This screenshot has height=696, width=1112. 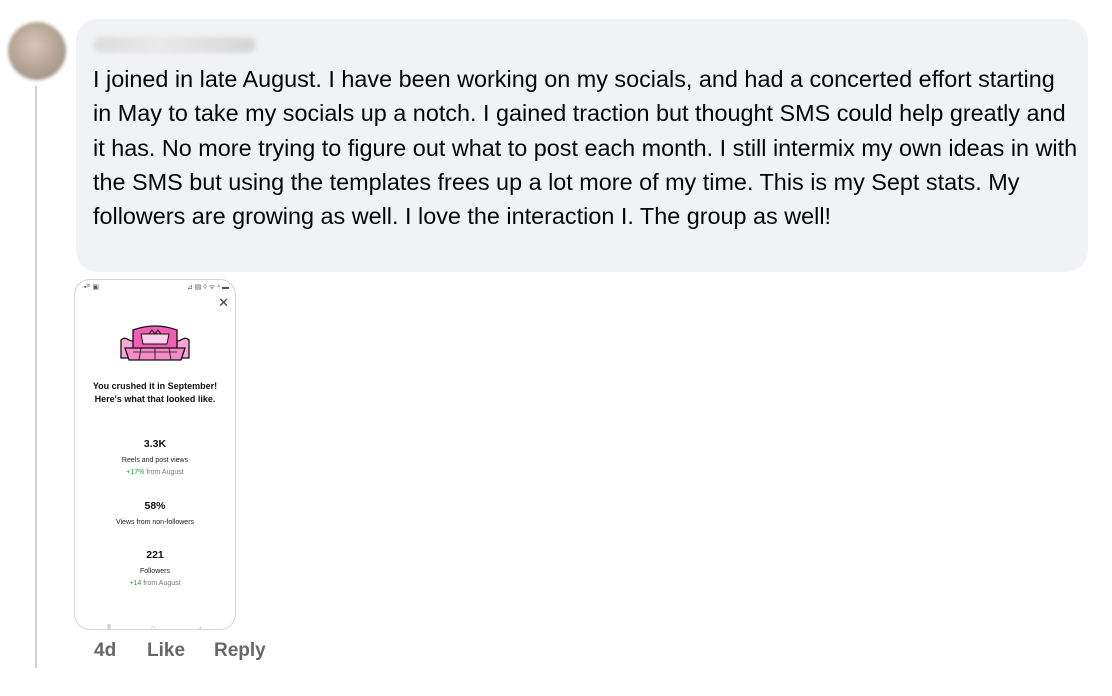 I want to click on stat-views-value: 3.3K, so click(x=155, y=444).